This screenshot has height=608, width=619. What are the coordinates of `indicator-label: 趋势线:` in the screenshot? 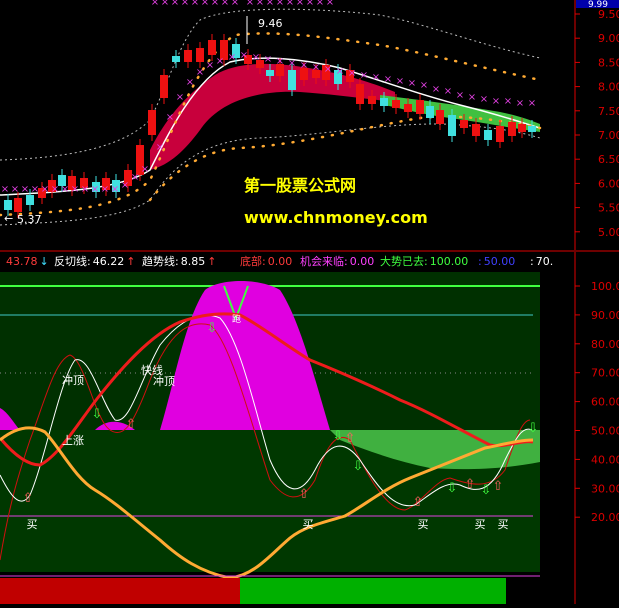 It's located at (160, 261).